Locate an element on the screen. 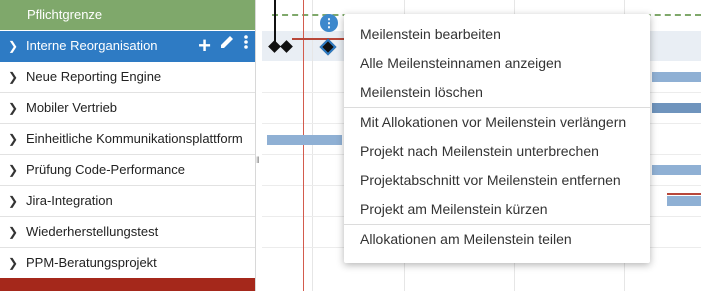 This screenshot has height=291, width=701. project-label: Prüfung Code-Performance is located at coordinates (105, 169).